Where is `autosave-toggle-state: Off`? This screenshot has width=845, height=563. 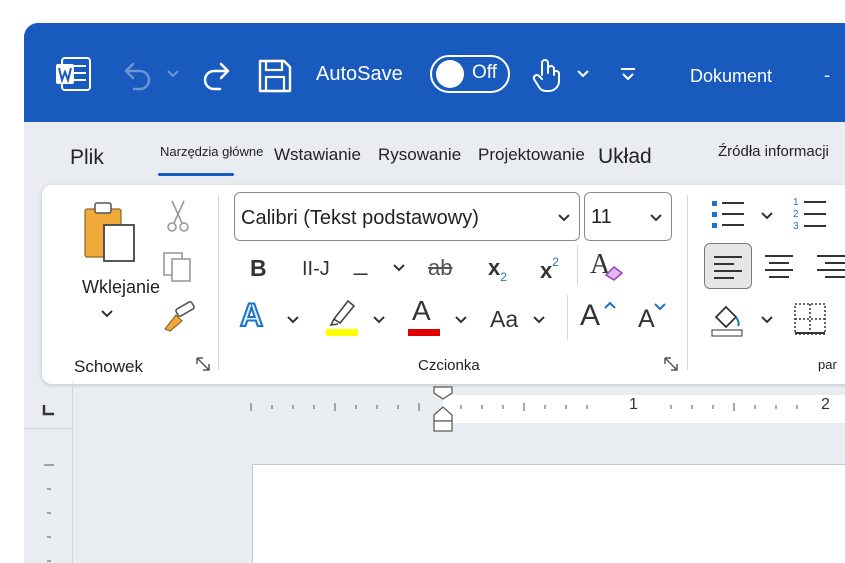 autosave-toggle-state: Off is located at coordinates (484, 72).